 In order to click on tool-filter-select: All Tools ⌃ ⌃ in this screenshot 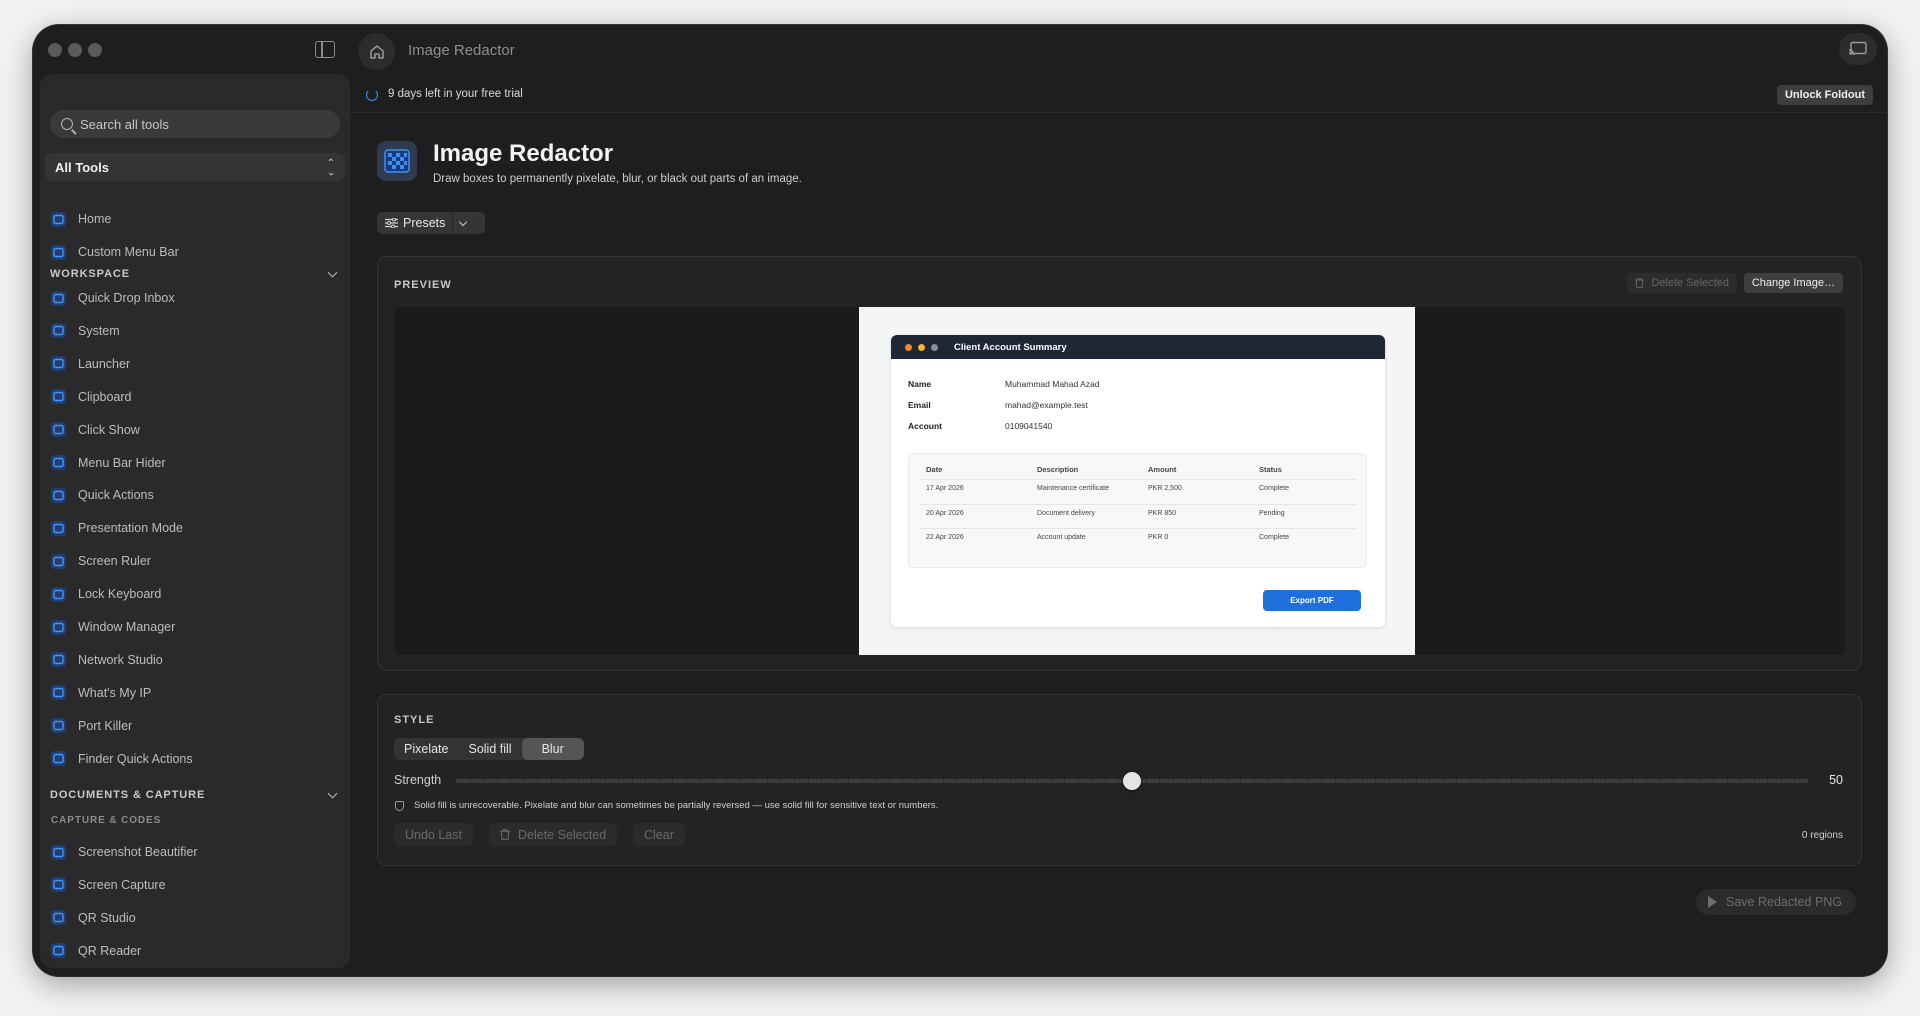, I will do `click(195, 167)`.